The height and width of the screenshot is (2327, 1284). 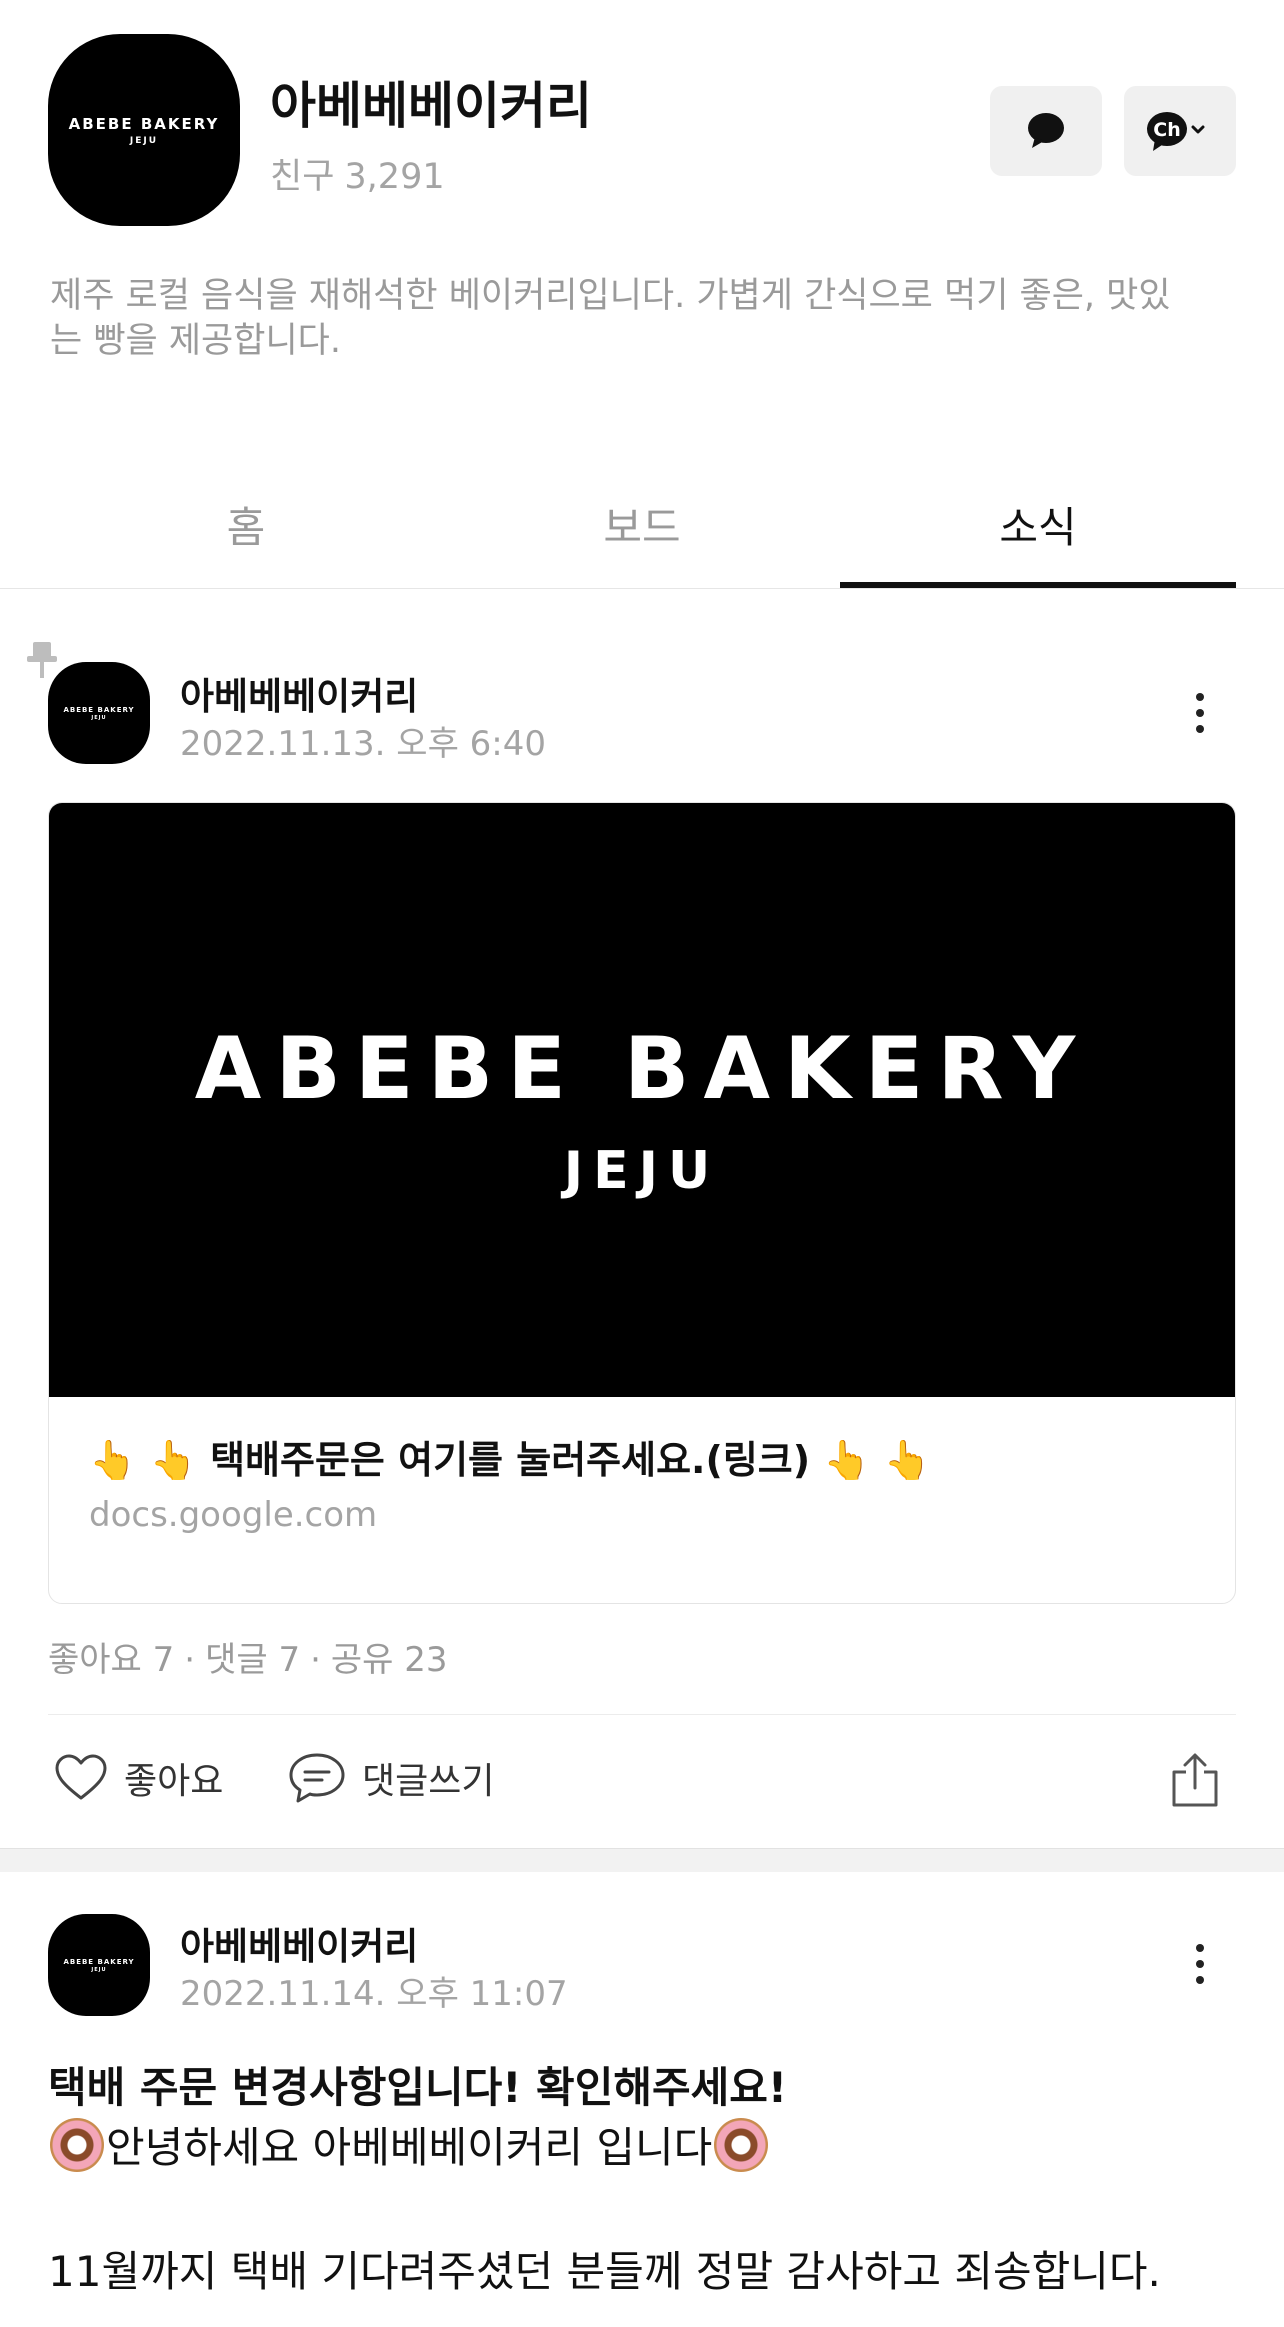 What do you see at coordinates (642, 1714) in the screenshot?
I see `action-divider` at bounding box center [642, 1714].